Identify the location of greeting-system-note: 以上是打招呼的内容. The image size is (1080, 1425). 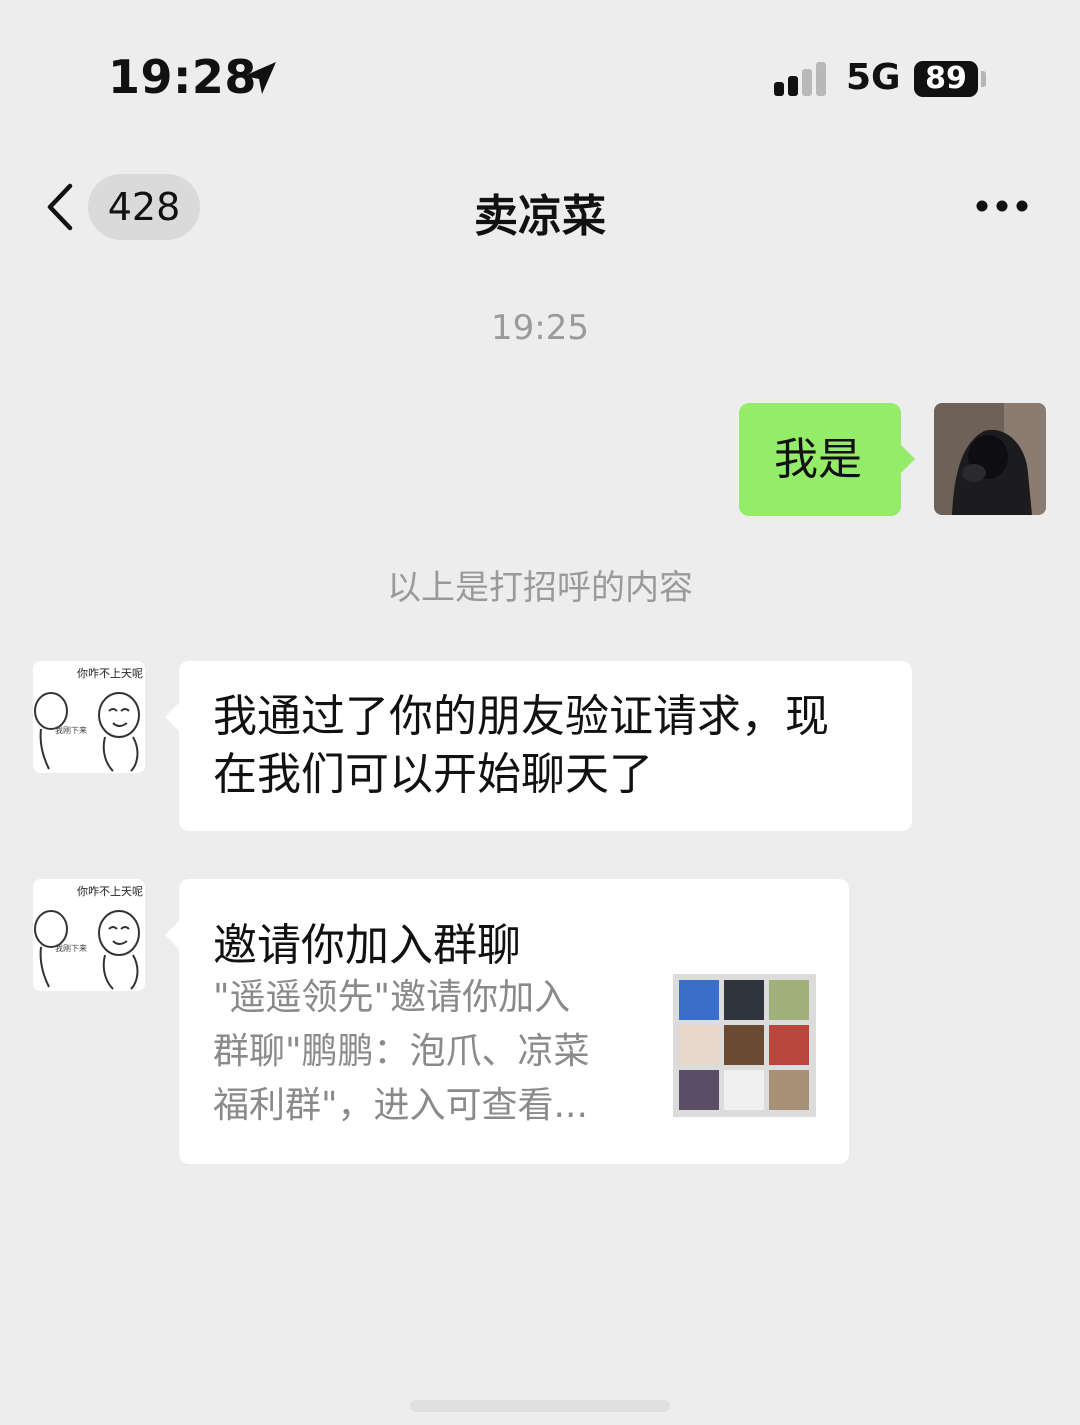
(540, 588).